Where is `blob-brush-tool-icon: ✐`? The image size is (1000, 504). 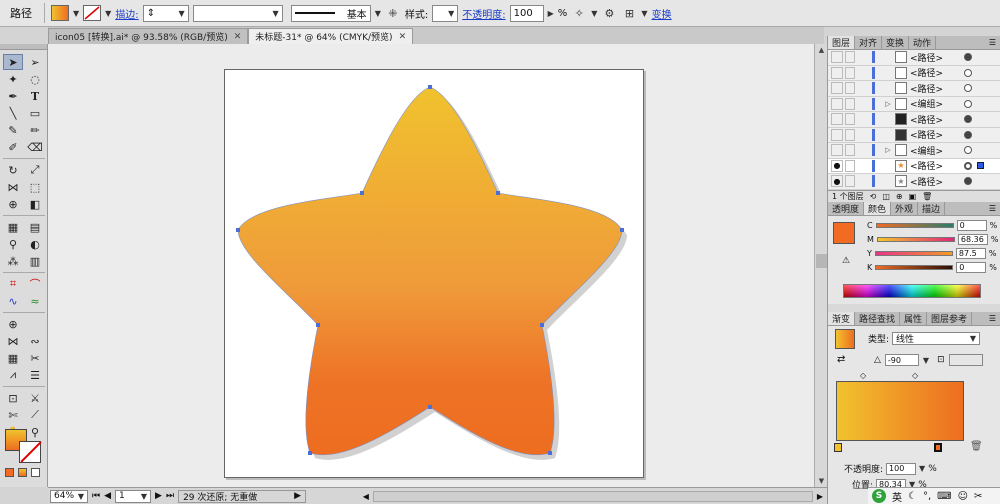
blob-brush-tool-icon: ✐ is located at coordinates (13, 147).